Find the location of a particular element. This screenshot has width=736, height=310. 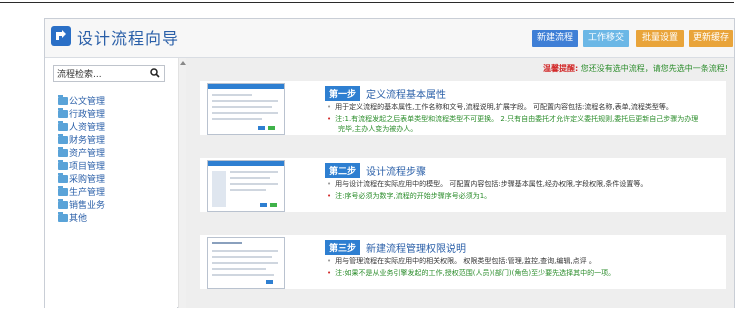

notice-text: 您还没有选中流程，请您先选中一条流程! is located at coordinates (654, 68).